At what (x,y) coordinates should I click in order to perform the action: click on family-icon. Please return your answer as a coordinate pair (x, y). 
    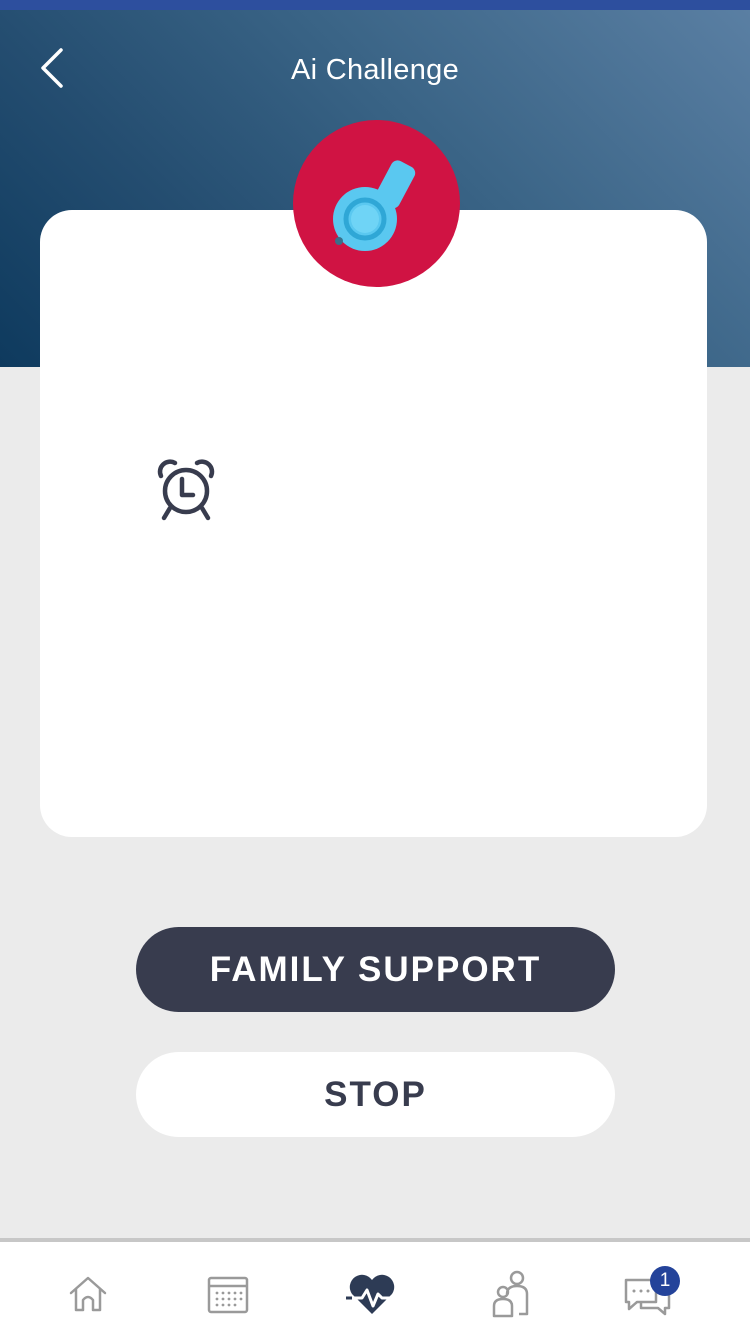
    Looking at the image, I should click on (510, 1294).